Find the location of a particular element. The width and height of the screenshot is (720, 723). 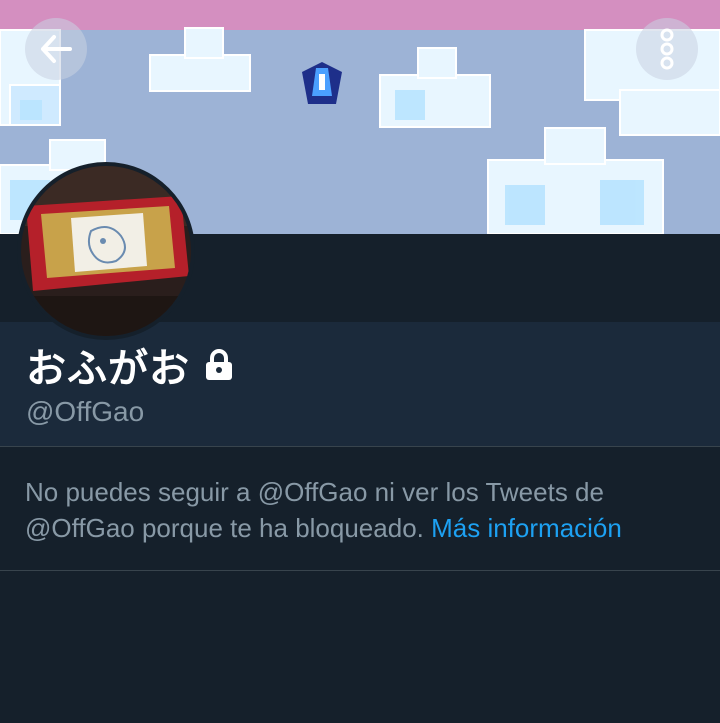

back-button is located at coordinates (56, 49).